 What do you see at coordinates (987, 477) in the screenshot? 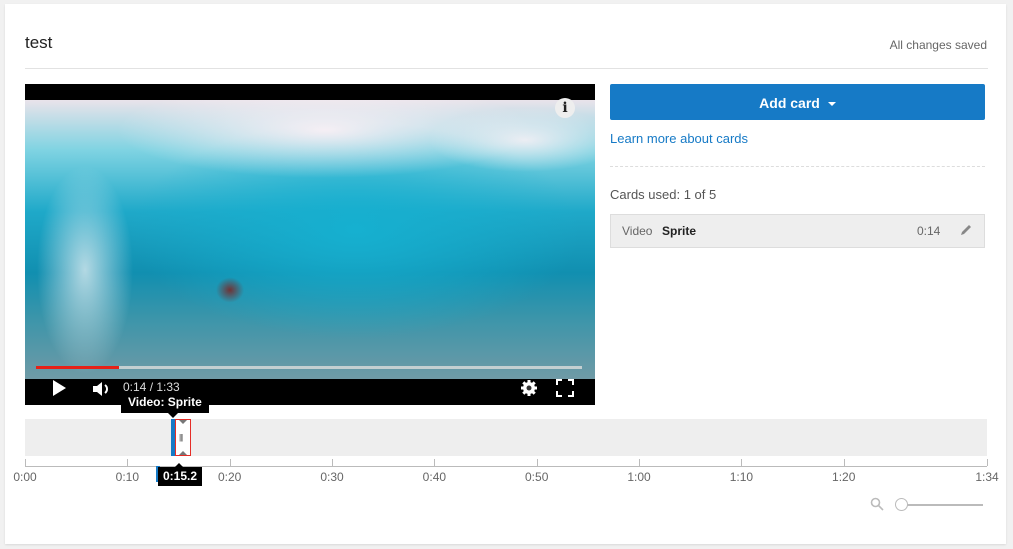
I see `timeline-tick-label: 1:34` at bounding box center [987, 477].